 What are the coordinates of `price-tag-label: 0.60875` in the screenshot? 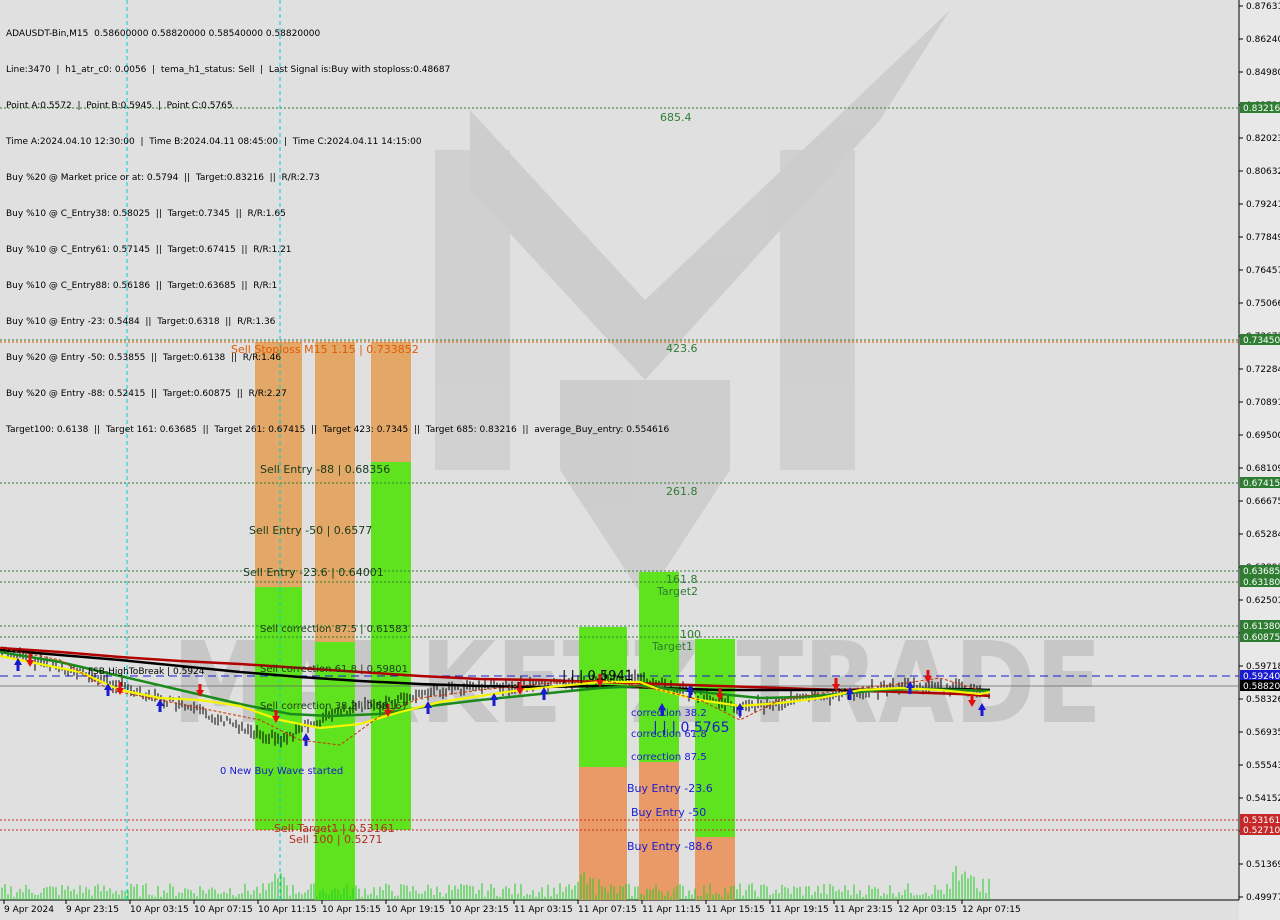 It's located at (1261, 638).